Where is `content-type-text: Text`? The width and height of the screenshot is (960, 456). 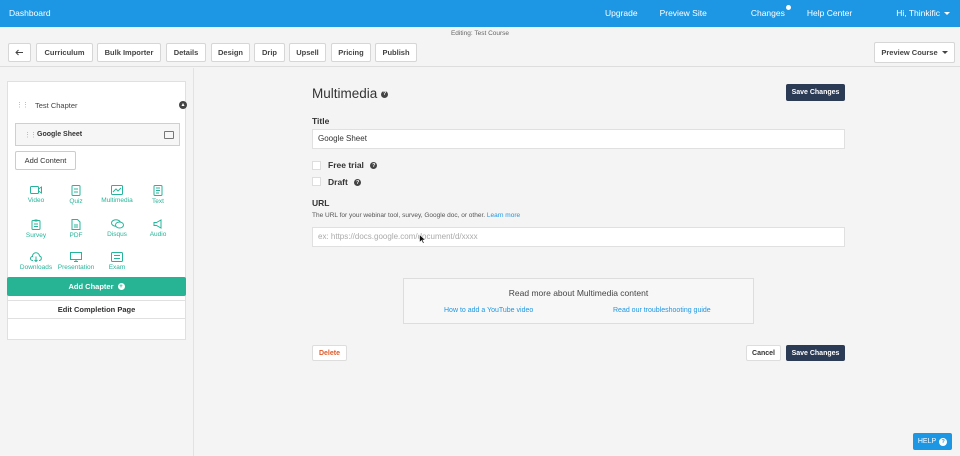 content-type-text: Text is located at coordinates (158, 195).